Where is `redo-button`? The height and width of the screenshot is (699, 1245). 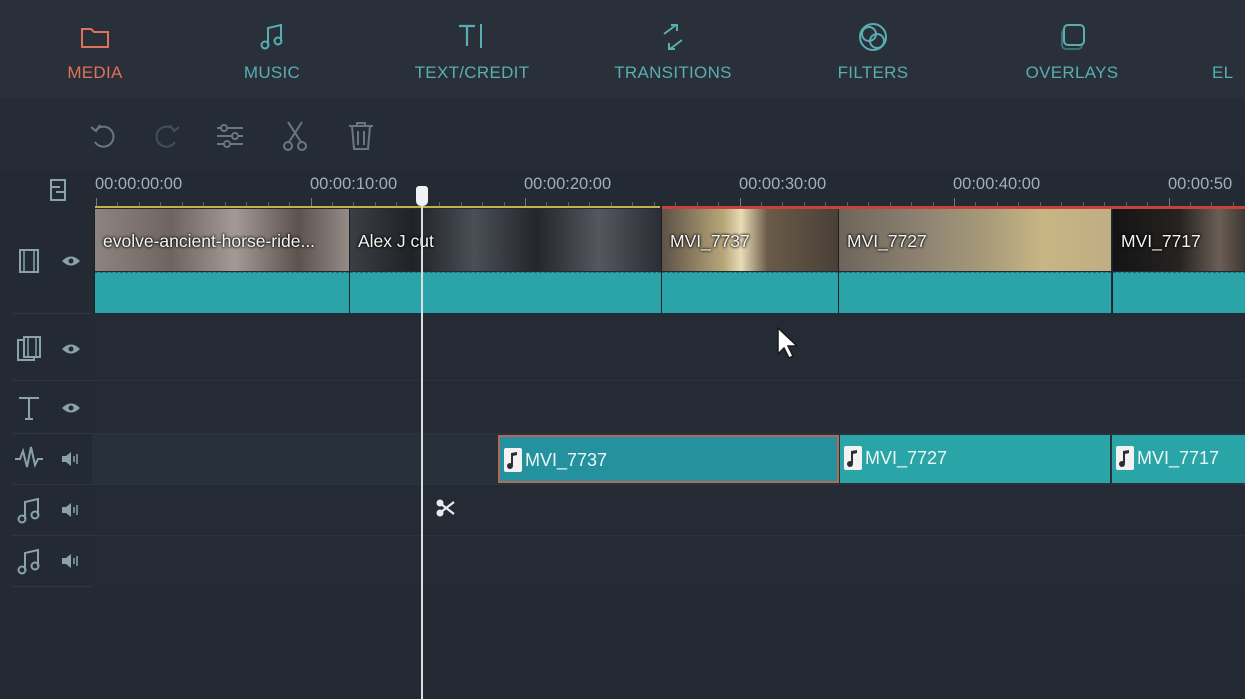
redo-button is located at coordinates (166, 136).